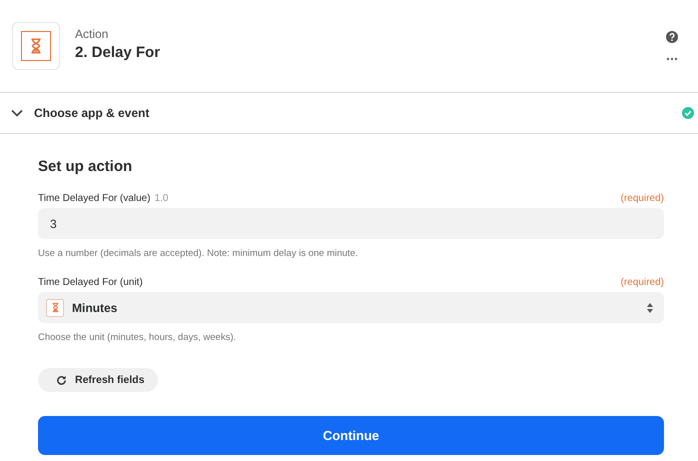 The height and width of the screenshot is (461, 698). Describe the element at coordinates (138, 337) in the screenshot. I see `field-hint: Choose the unit (minutes, hours, days, weeks).` at that location.